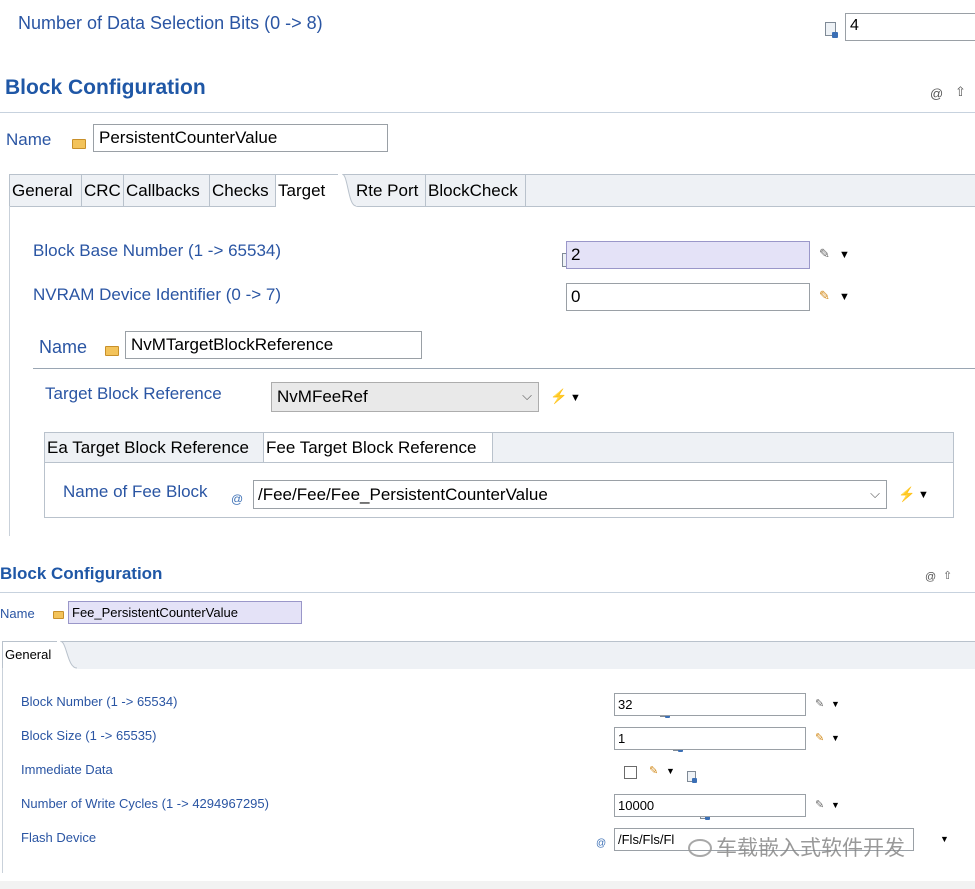  What do you see at coordinates (688, 255) in the screenshot?
I see `block-base-number-field: 2` at bounding box center [688, 255].